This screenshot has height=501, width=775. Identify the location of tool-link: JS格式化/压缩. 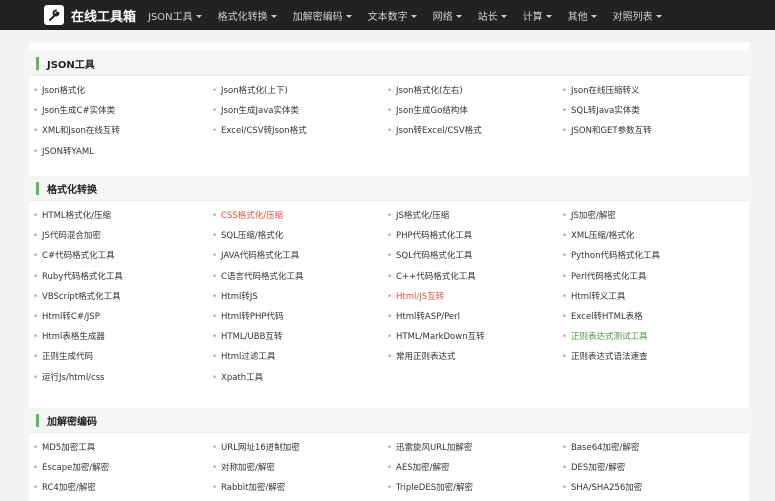
(418, 216).